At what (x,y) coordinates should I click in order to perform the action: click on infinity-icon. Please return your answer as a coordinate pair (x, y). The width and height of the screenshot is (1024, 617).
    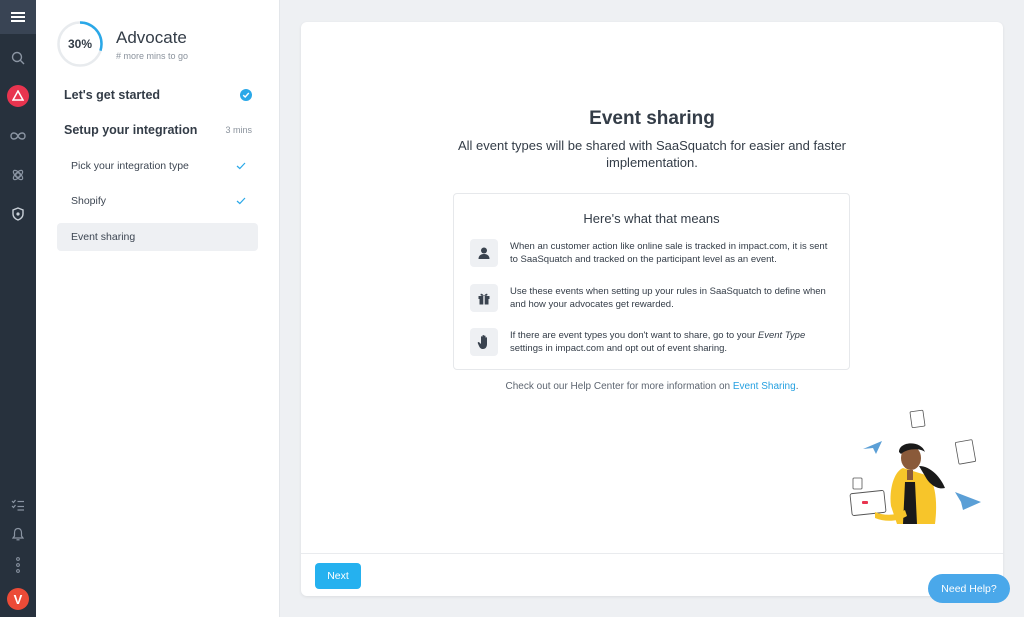
    Looking at the image, I should click on (18, 136).